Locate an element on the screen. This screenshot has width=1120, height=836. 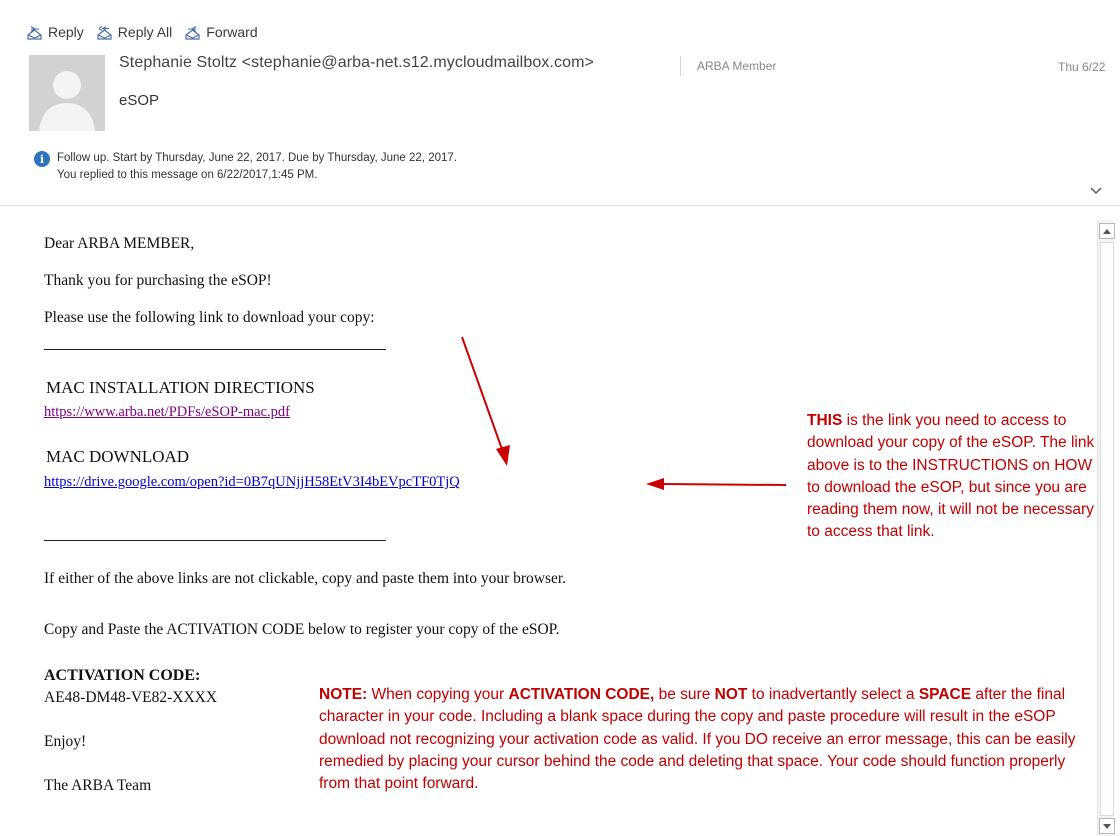
note-emphasis: ACTIVATION CODE, is located at coordinates (581, 694).